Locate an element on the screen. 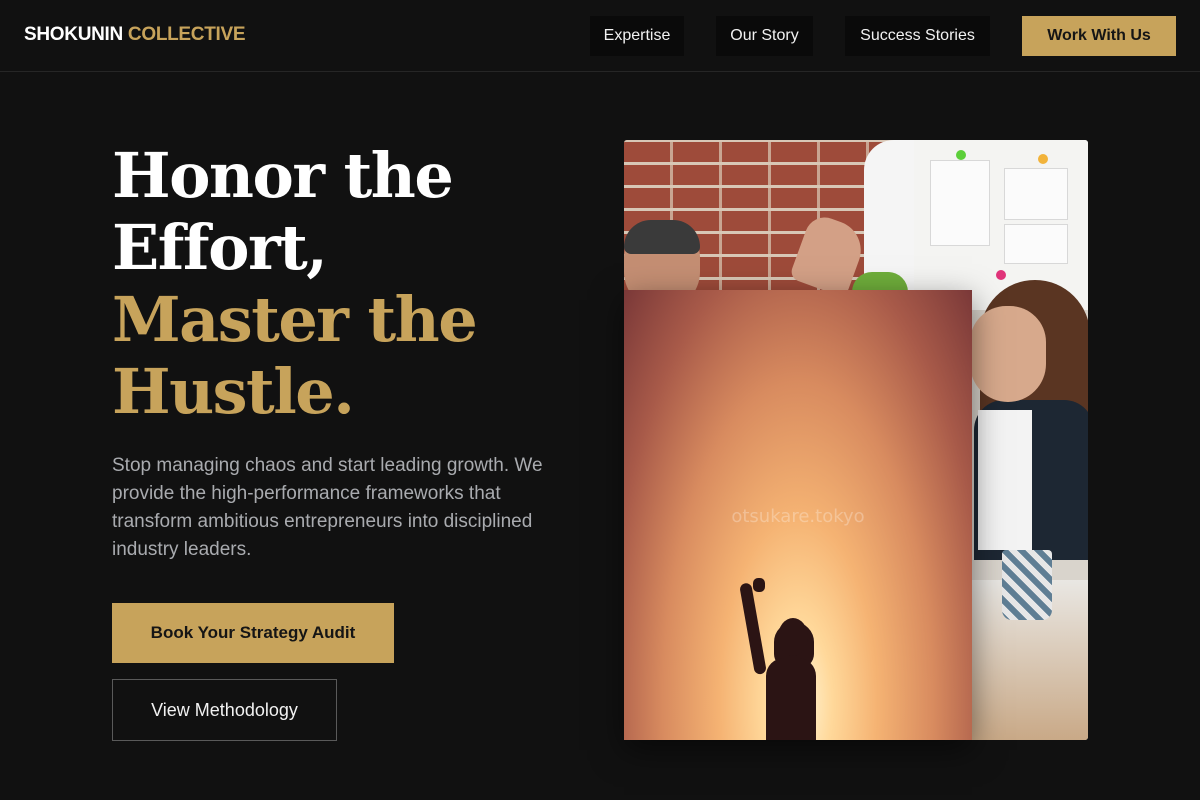 Image resolution: width=1200 pixels, height=800 pixels. hero-title: Honor the Effort, Master the Hustle. is located at coordinates (352, 284).